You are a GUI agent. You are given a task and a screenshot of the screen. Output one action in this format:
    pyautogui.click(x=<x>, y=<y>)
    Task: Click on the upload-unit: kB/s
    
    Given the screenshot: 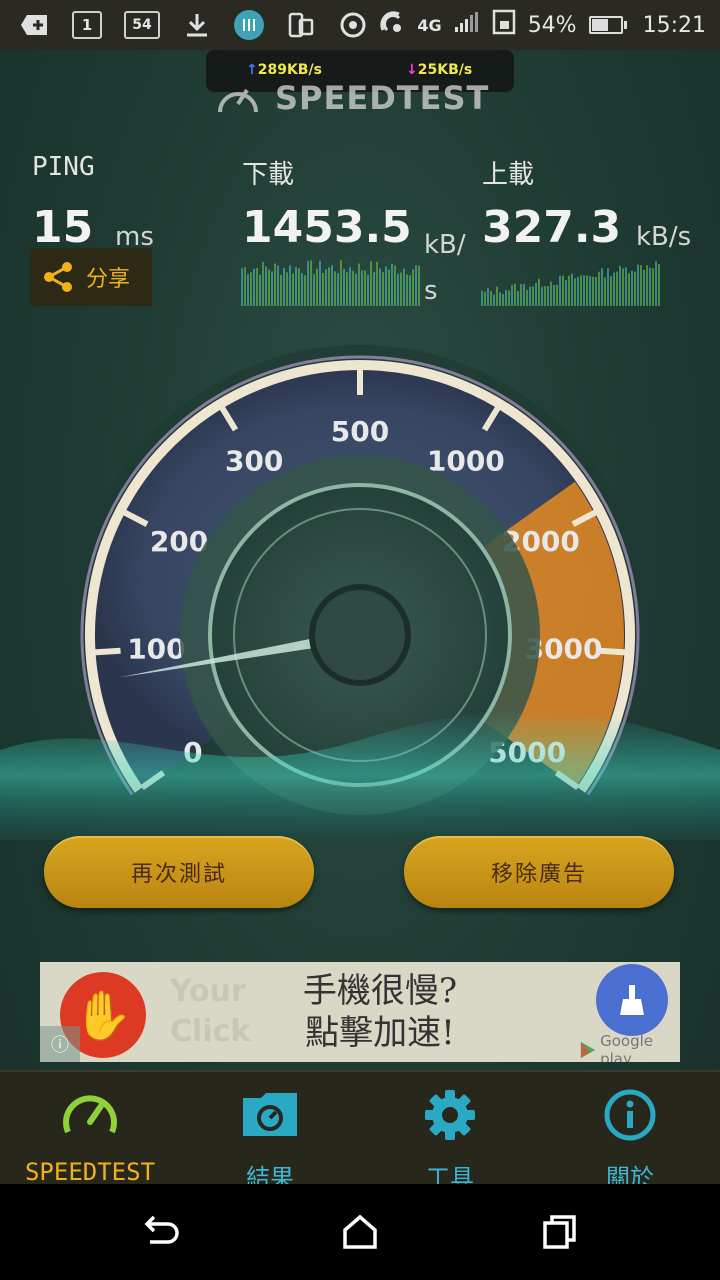 What is the action you would take?
    pyautogui.click(x=664, y=237)
    